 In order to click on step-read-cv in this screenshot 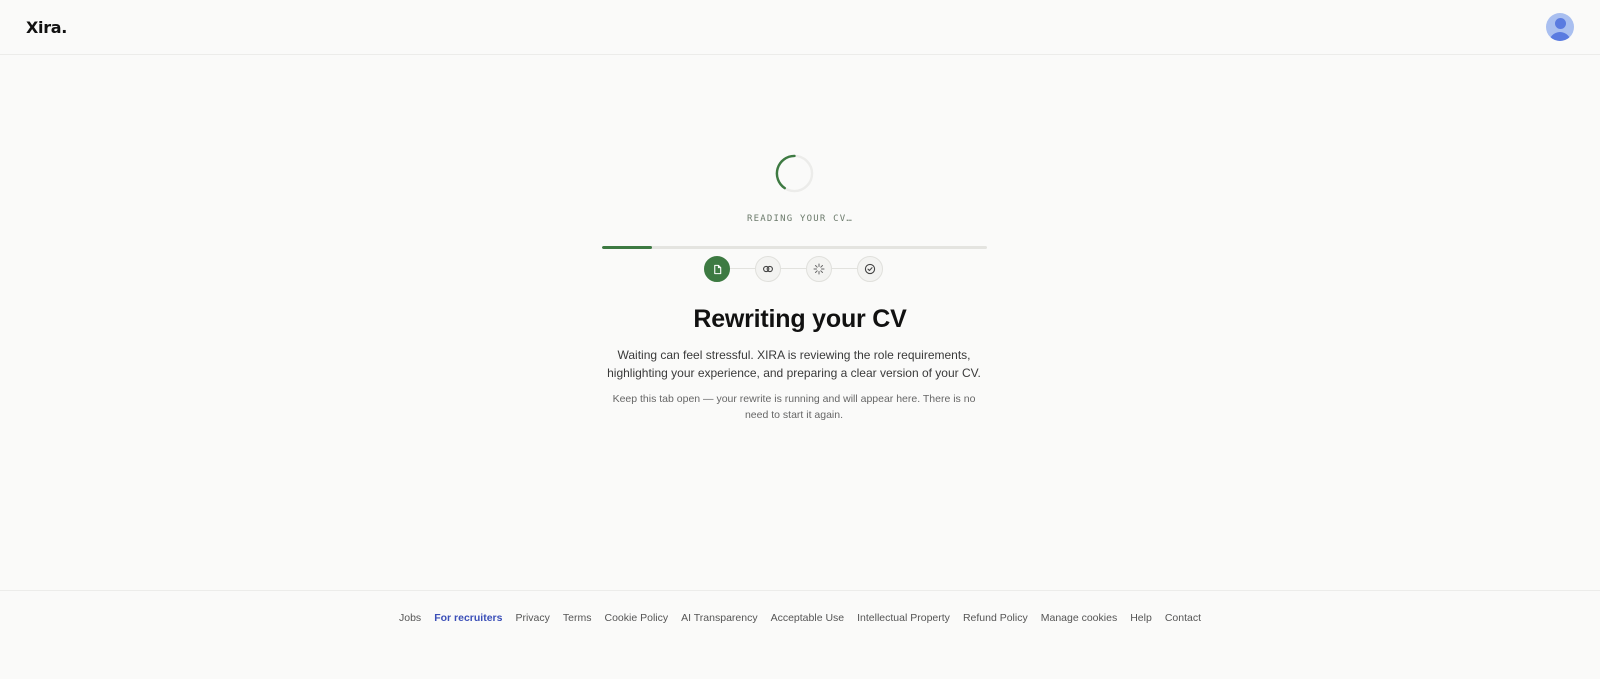, I will do `click(717, 269)`.